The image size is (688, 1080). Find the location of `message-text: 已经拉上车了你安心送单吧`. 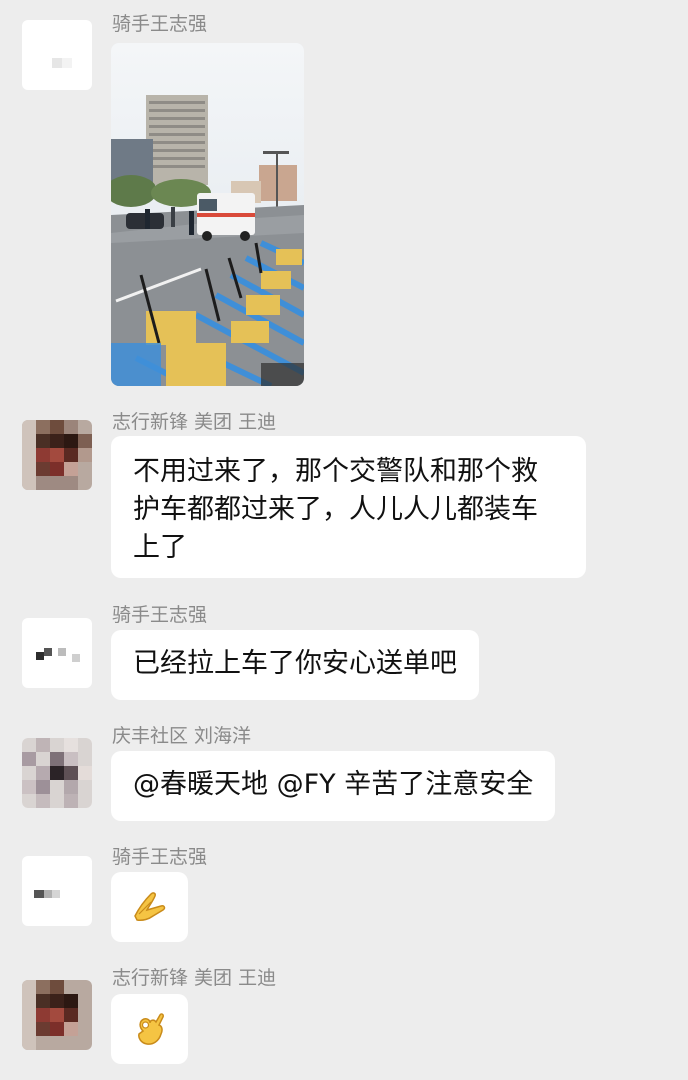

message-text: 已经拉上车了你安心送单吧 is located at coordinates (295, 663).